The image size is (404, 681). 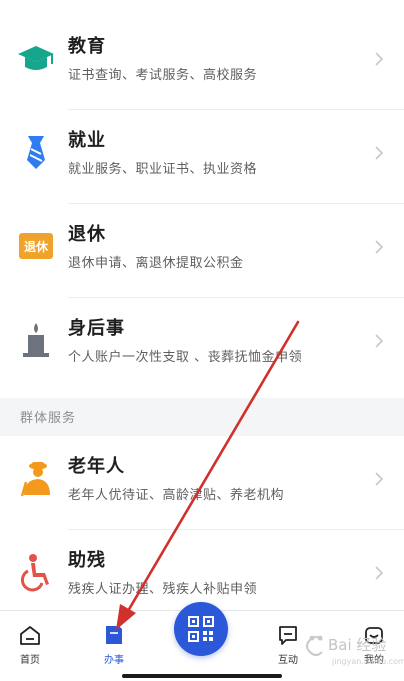 I want to click on service-subtitle: 个人账户一次性支取 、丧葬抚恤金申领, so click(x=185, y=357).